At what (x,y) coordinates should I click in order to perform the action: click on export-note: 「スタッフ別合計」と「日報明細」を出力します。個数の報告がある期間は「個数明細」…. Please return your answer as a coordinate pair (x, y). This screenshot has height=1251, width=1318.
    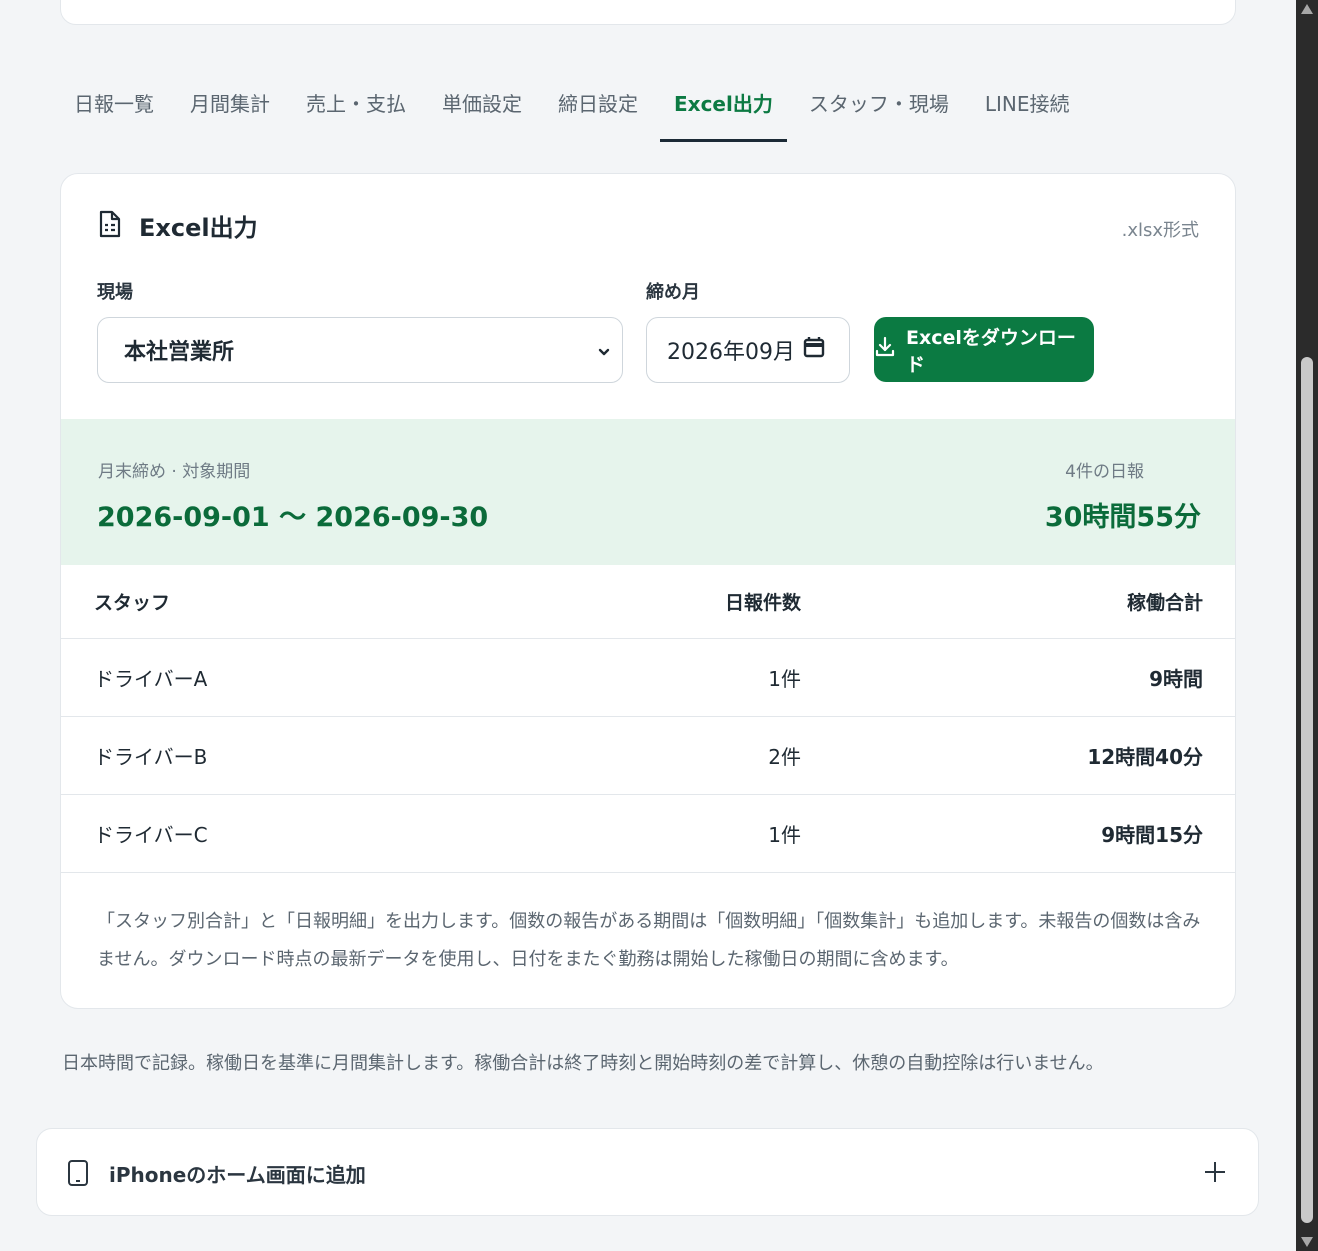
    Looking at the image, I should click on (649, 940).